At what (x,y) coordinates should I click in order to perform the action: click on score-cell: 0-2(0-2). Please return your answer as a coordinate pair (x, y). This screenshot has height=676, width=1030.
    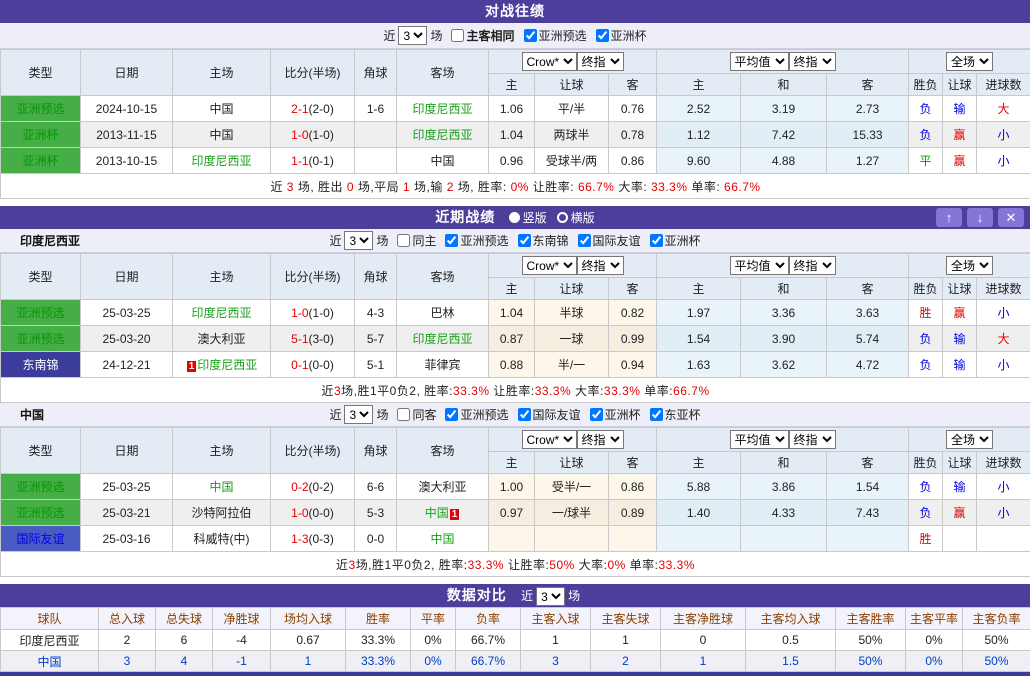
    Looking at the image, I should click on (313, 487).